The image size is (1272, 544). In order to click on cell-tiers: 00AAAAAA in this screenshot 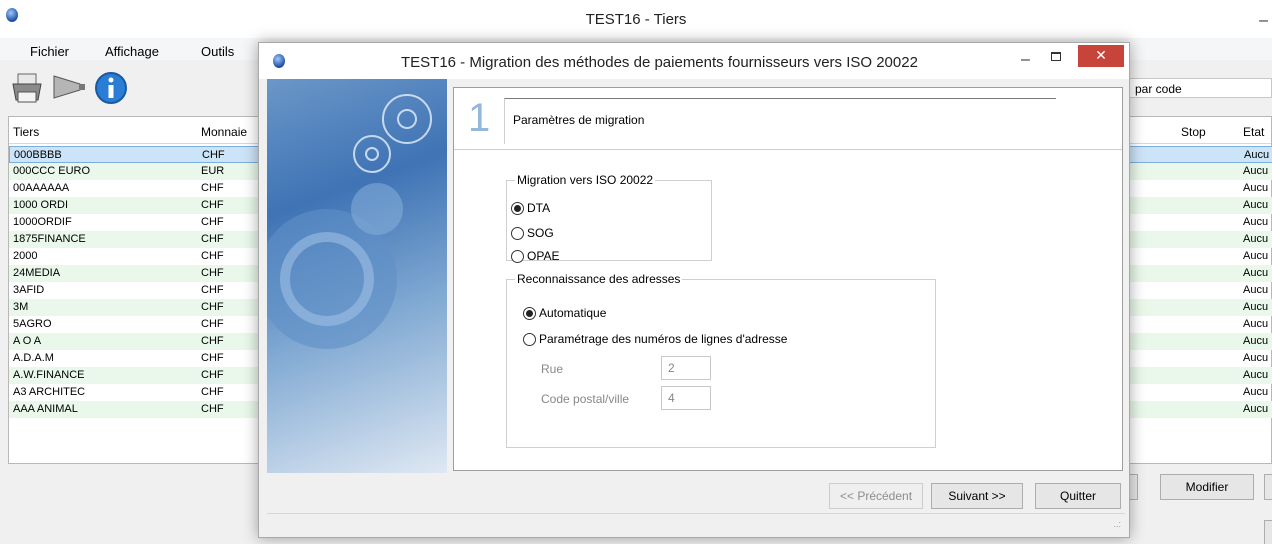, I will do `click(41, 188)`.